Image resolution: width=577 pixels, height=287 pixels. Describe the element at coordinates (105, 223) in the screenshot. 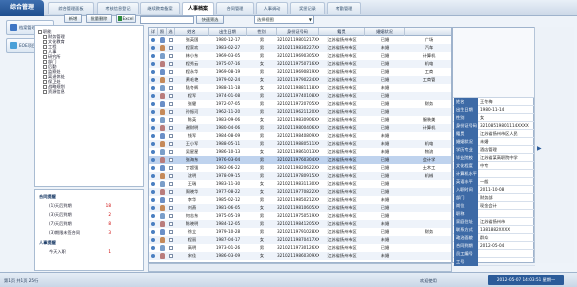

I see `contract-reminder-count: 8` at that location.